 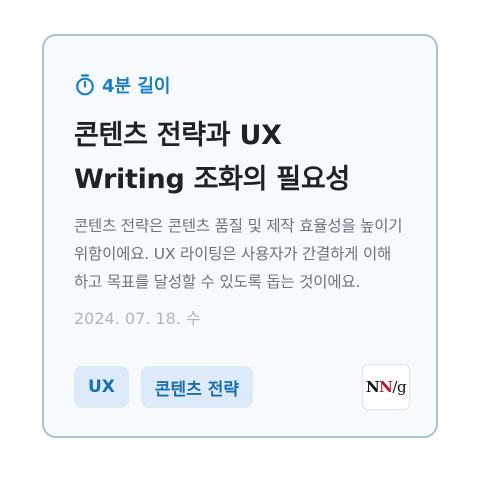 I want to click on tag-ux: UX, so click(x=101, y=387).